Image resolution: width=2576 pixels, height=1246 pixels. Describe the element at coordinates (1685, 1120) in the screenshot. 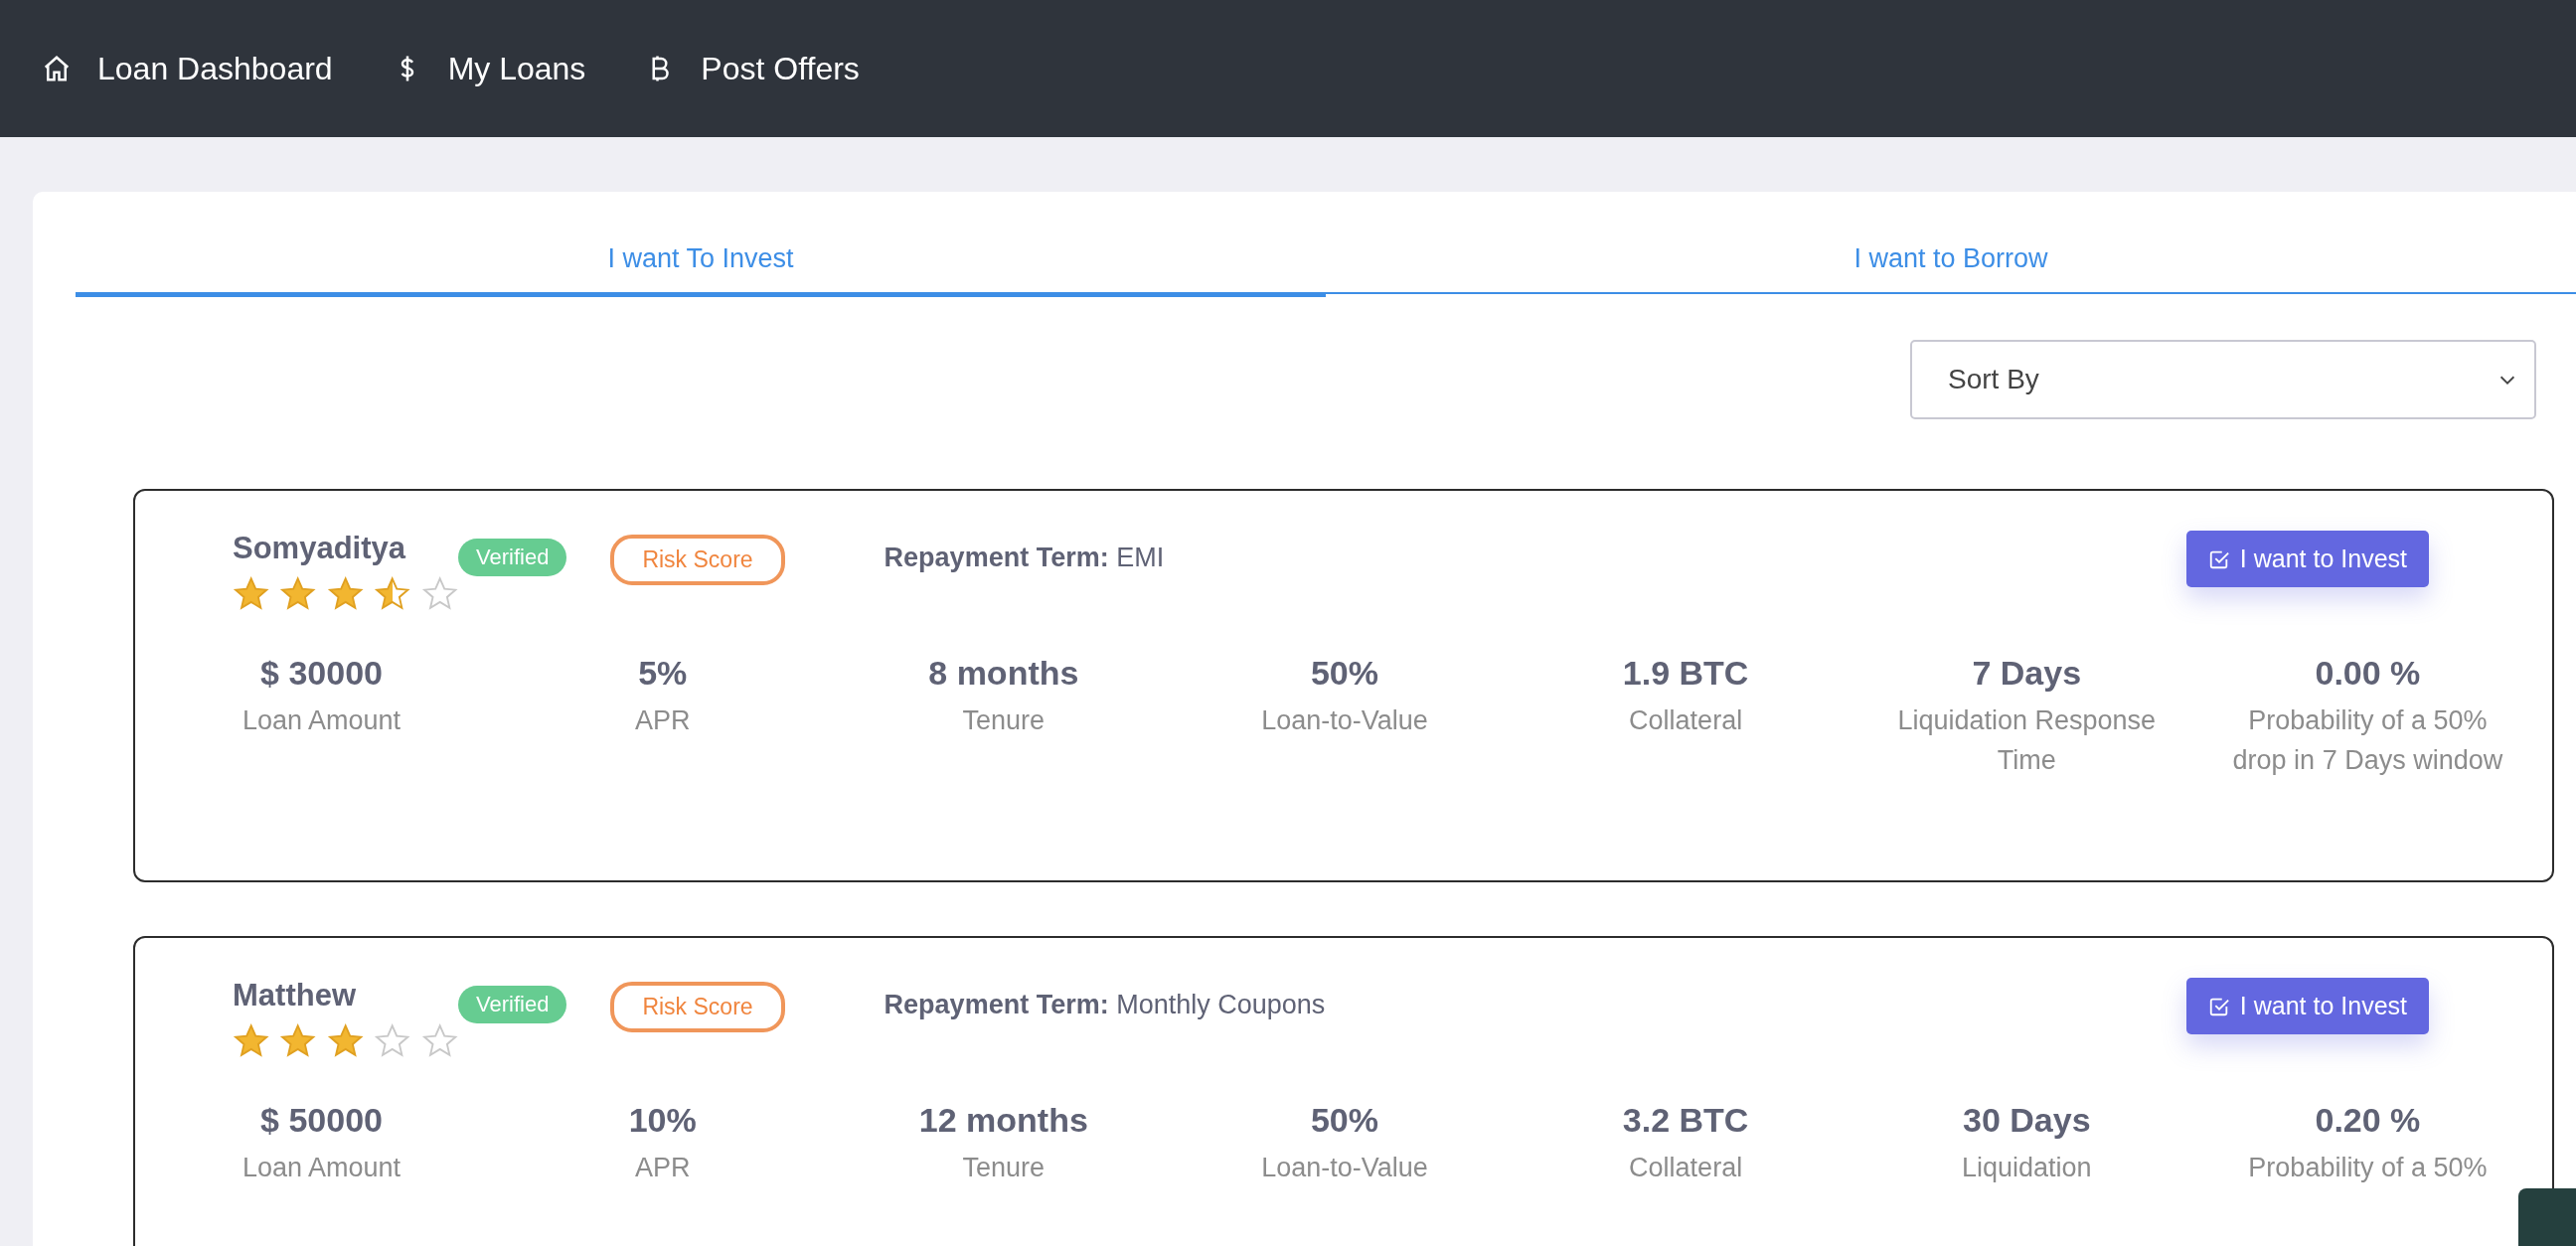

I see `stat-value: 3.2 BTC` at that location.